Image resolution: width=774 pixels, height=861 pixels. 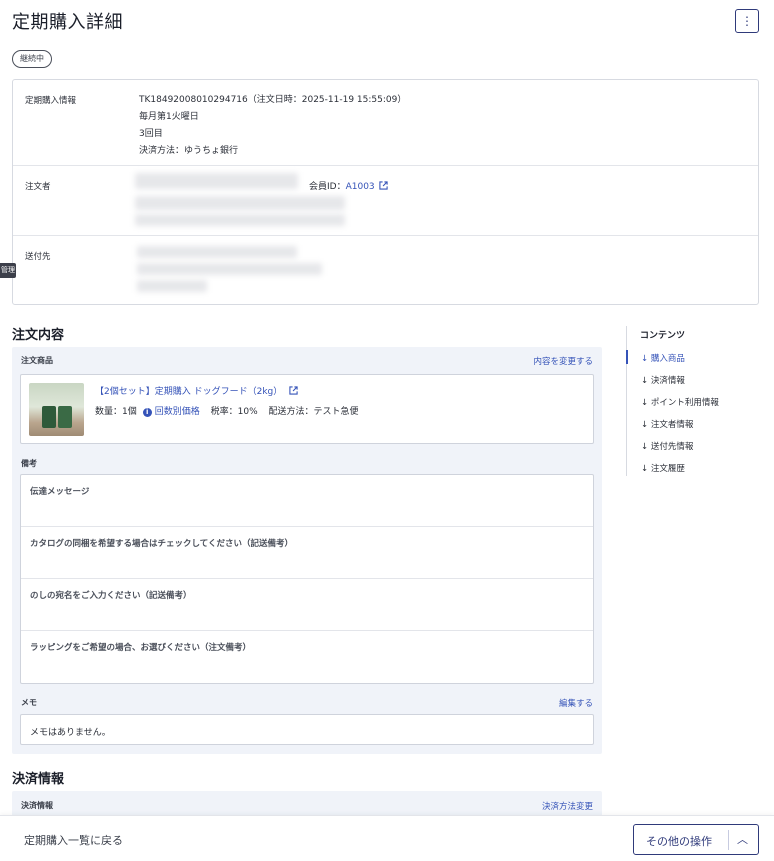 What do you see at coordinates (8, 270) in the screenshot?
I see `side-tab-manage: 管理` at bounding box center [8, 270].